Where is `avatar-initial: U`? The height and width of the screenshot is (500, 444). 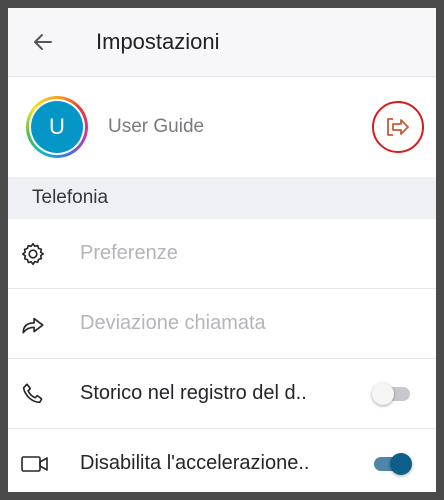
avatar-initial: U is located at coordinates (57, 127).